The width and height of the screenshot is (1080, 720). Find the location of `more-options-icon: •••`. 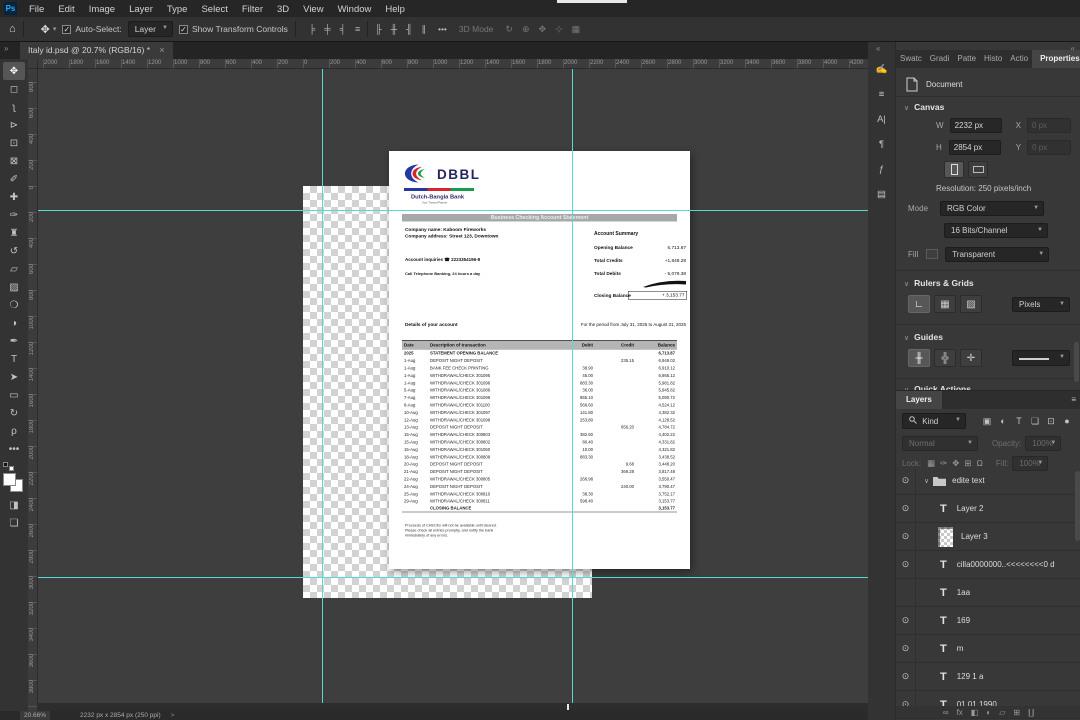

more-options-icon: ••• is located at coordinates (442, 29).